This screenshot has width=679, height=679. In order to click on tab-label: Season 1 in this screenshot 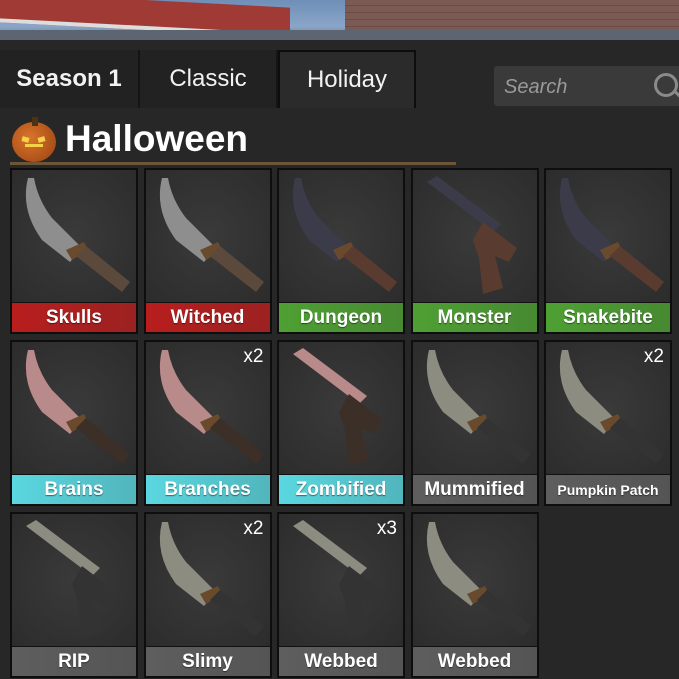, I will do `click(69, 78)`.